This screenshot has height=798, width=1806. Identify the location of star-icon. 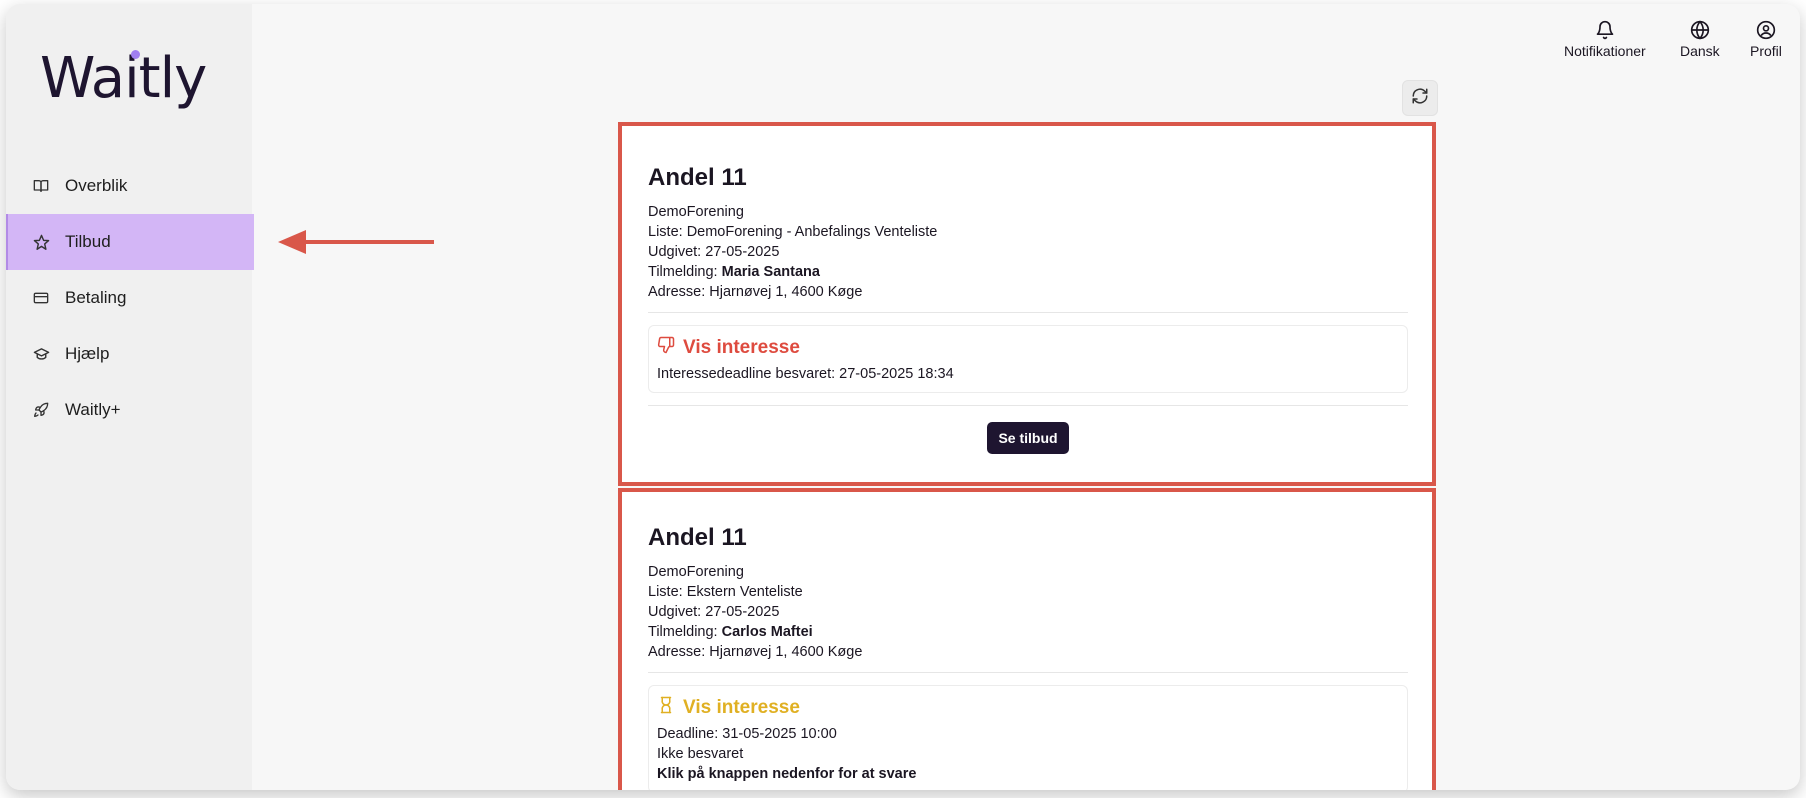
(41, 242).